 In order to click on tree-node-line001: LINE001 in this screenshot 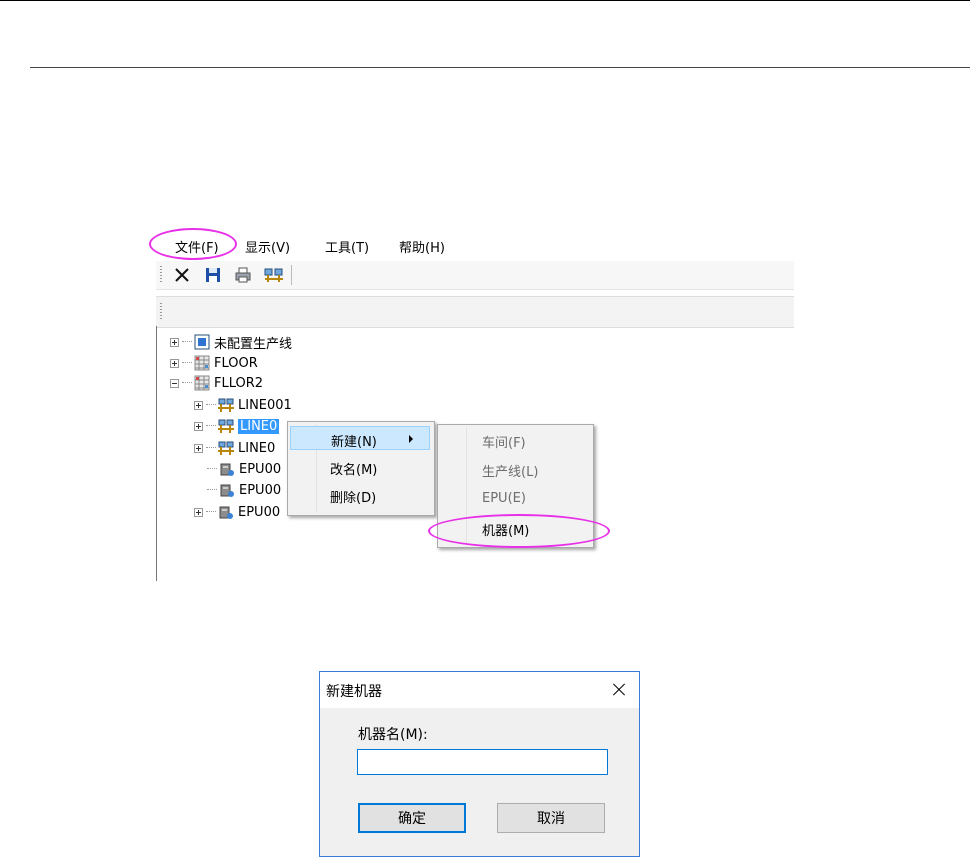, I will do `click(243, 405)`.